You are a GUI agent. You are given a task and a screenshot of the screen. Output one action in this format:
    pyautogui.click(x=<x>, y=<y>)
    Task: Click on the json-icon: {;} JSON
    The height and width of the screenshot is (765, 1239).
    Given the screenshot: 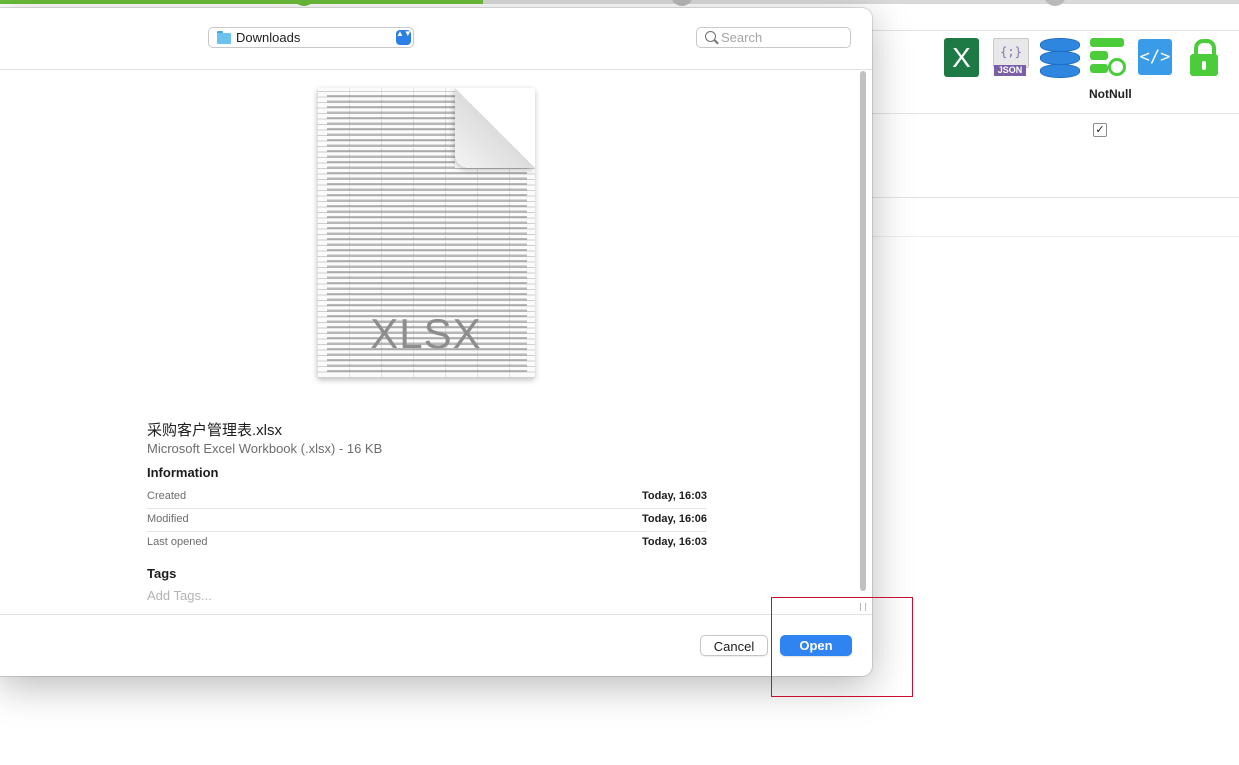 What is the action you would take?
    pyautogui.click(x=1011, y=58)
    